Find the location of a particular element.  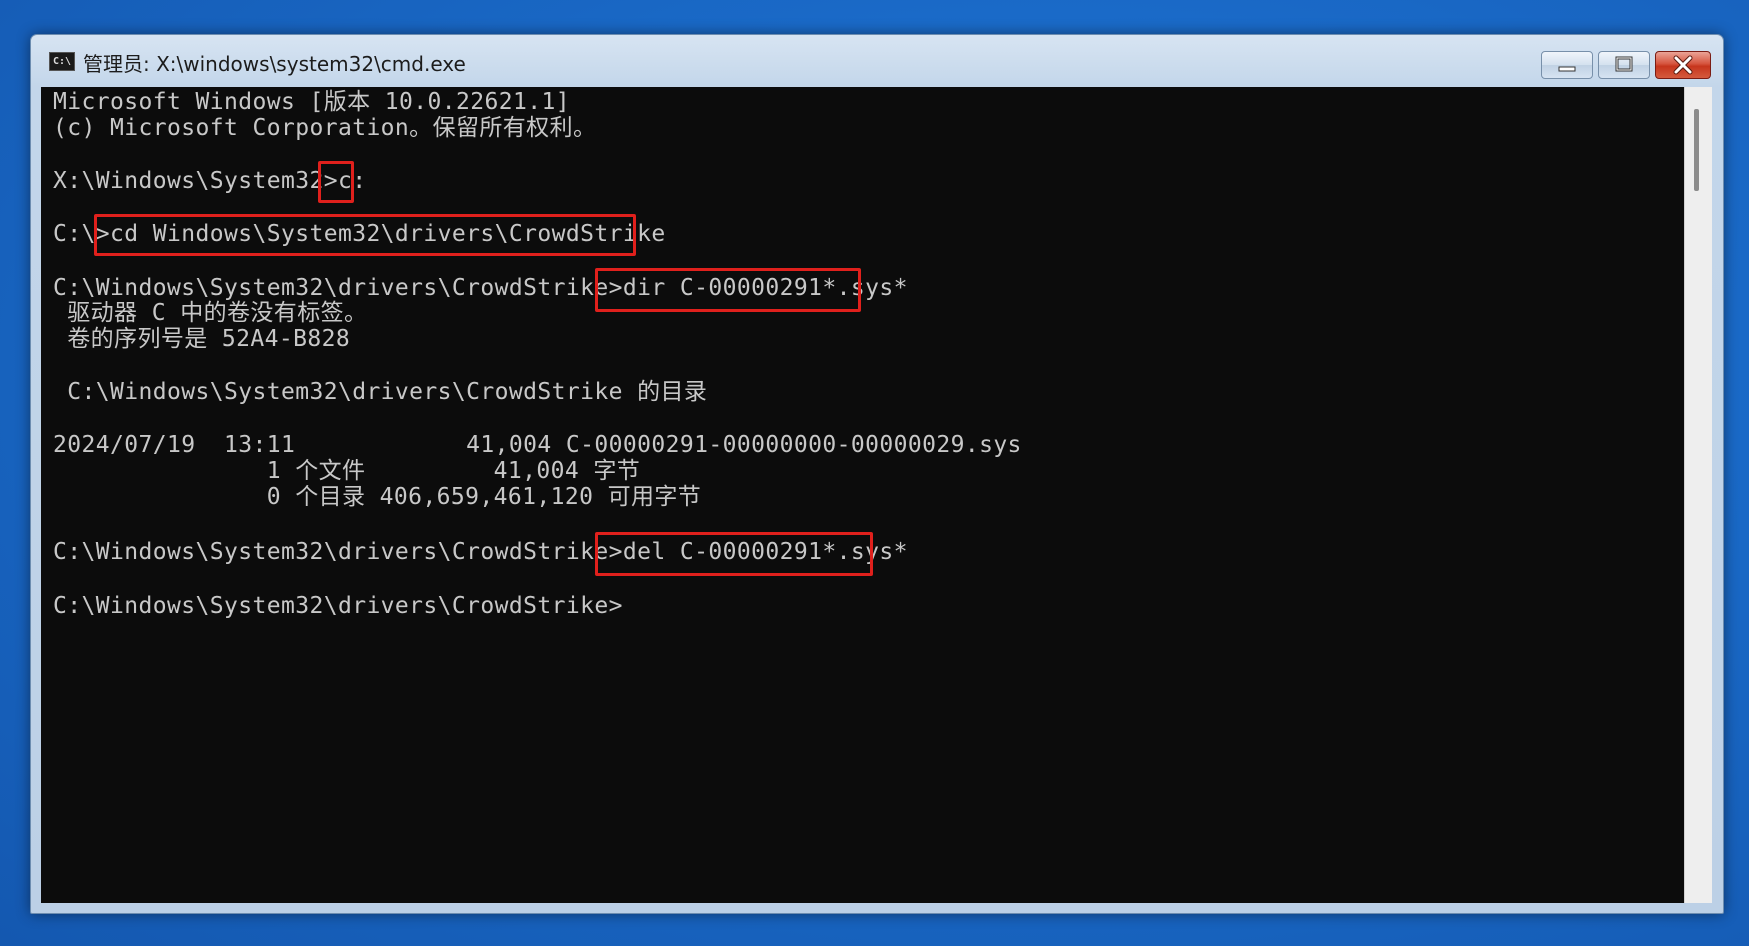

highlight-box-c-command is located at coordinates (336, 182).